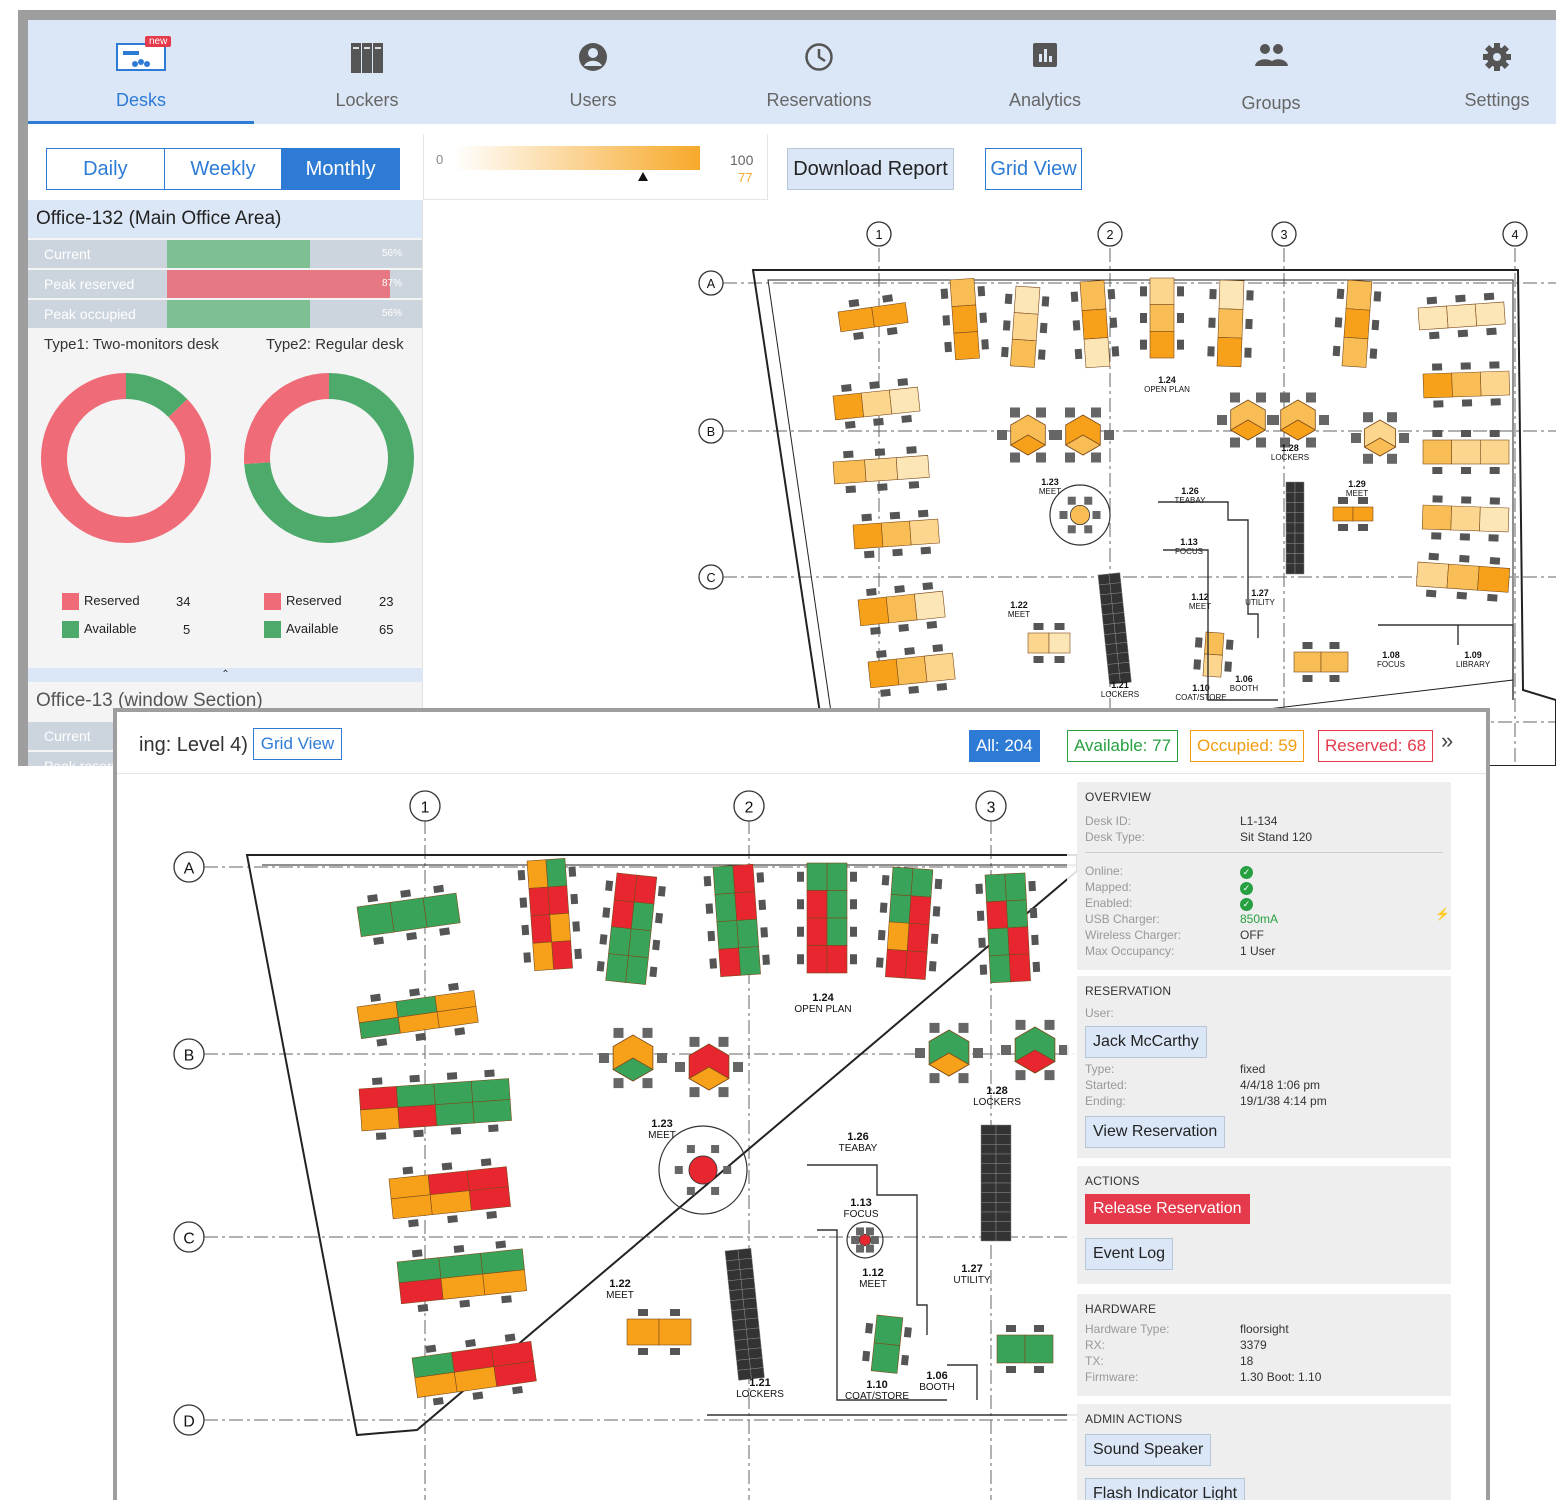  I want to click on period-monthly: Monthly, so click(341, 169).